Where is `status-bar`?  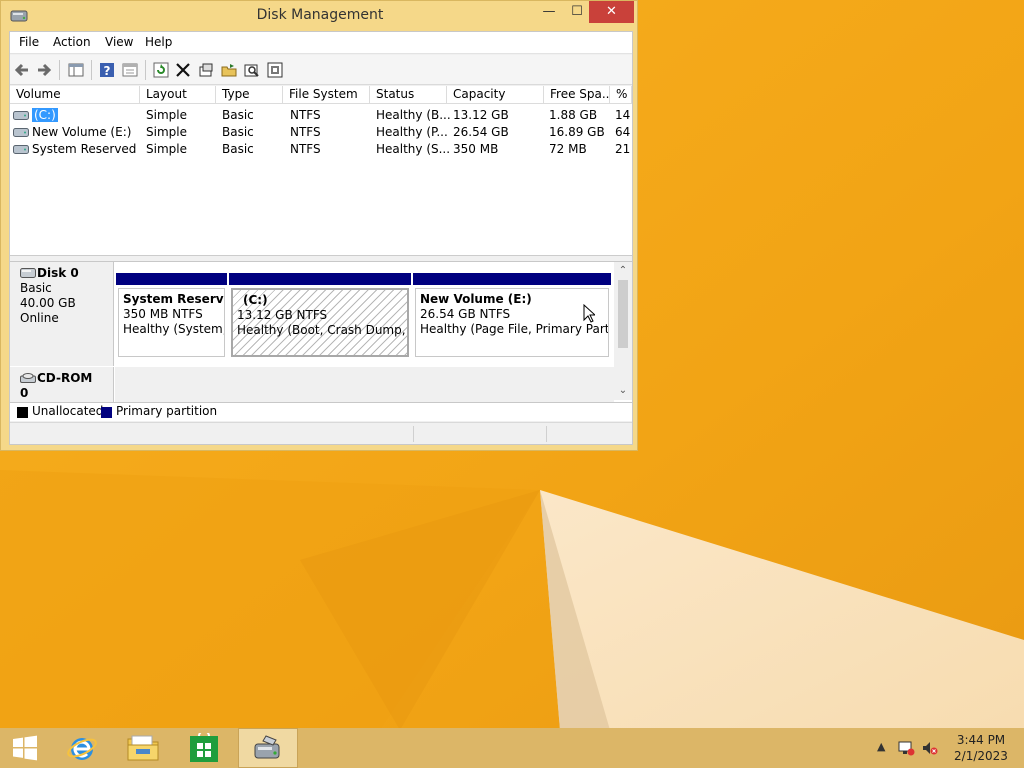
status-bar is located at coordinates (321, 433).